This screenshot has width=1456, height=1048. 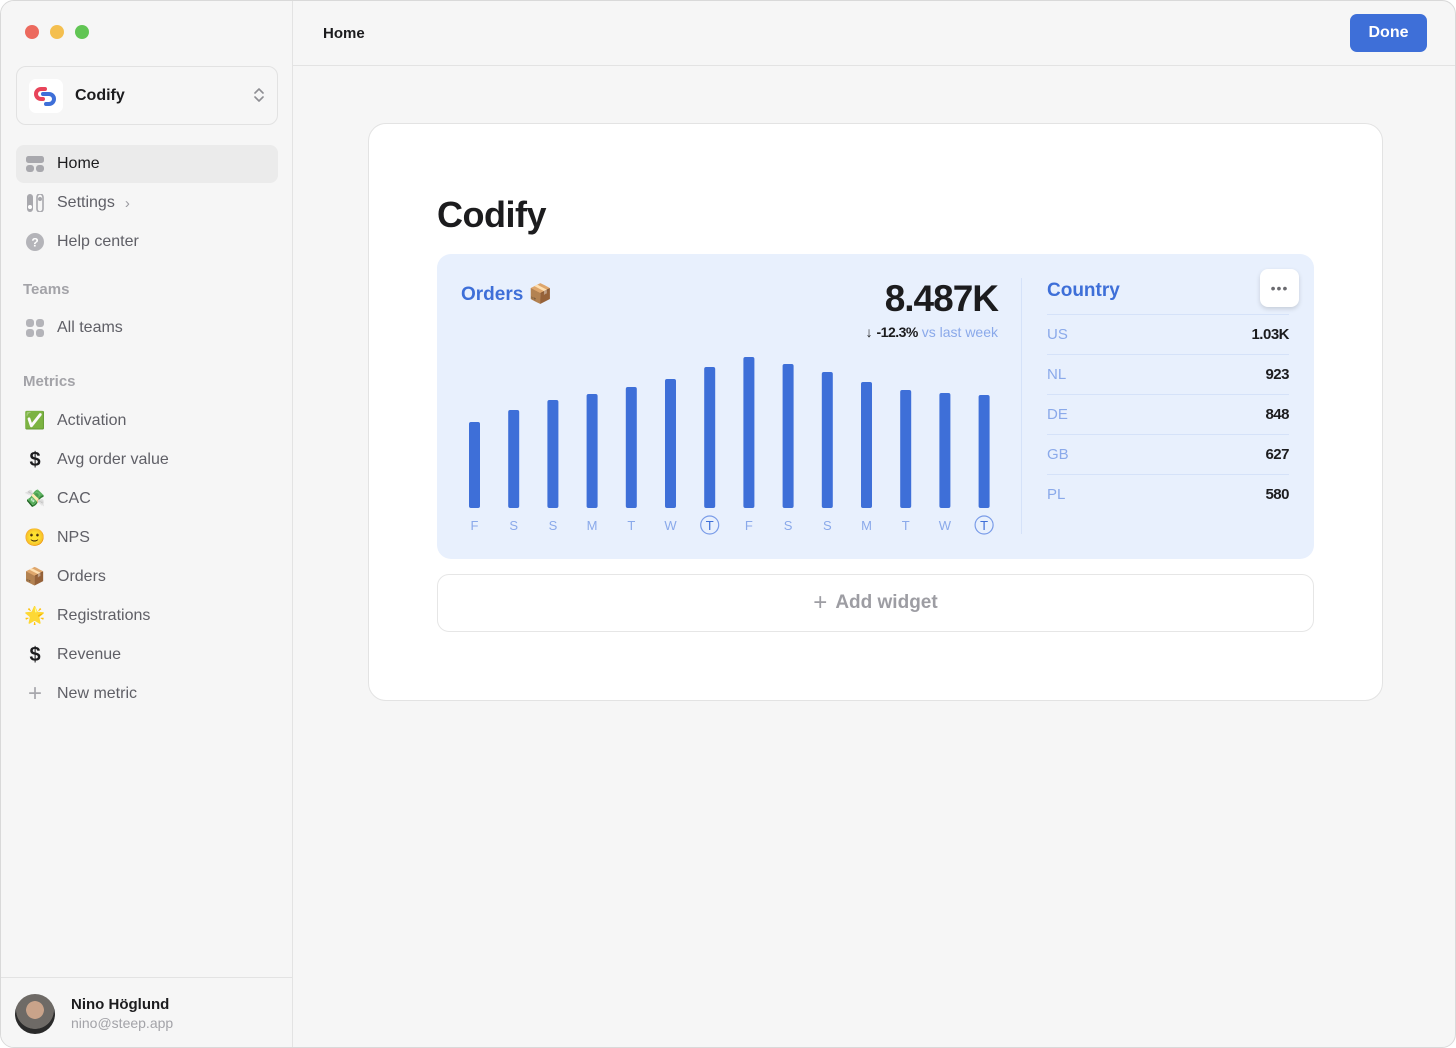 I want to click on sidebar-item-registrations: 🌟 Registrations, so click(x=147, y=616).